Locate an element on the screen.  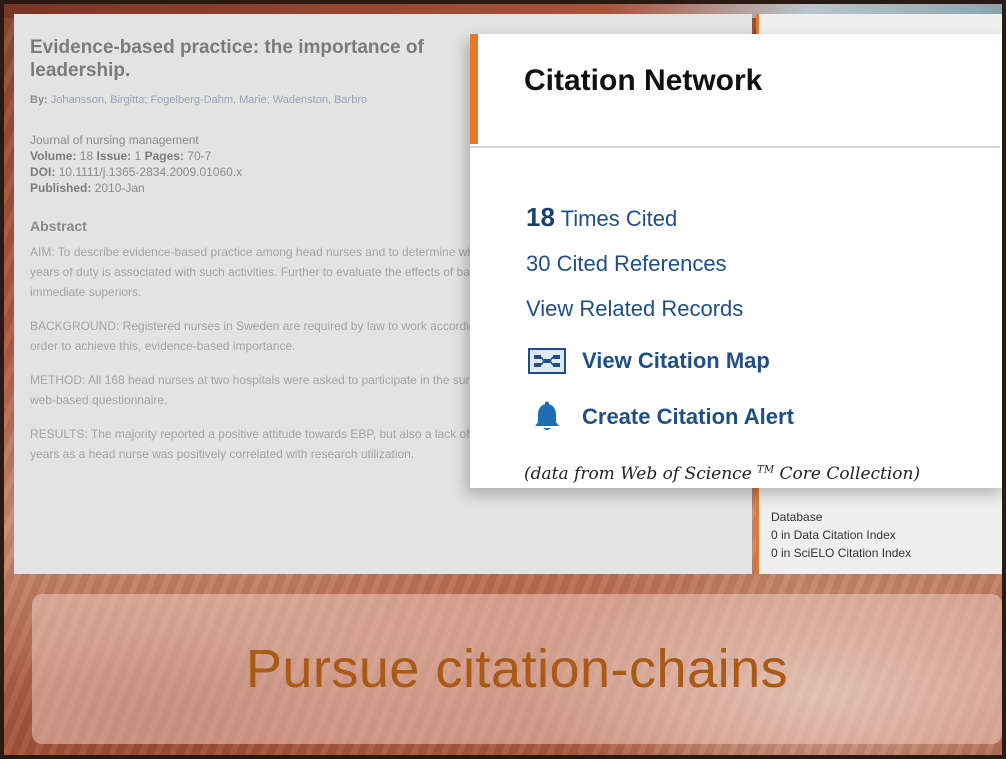
times-cited-label: Times Cited is located at coordinates (619, 218).